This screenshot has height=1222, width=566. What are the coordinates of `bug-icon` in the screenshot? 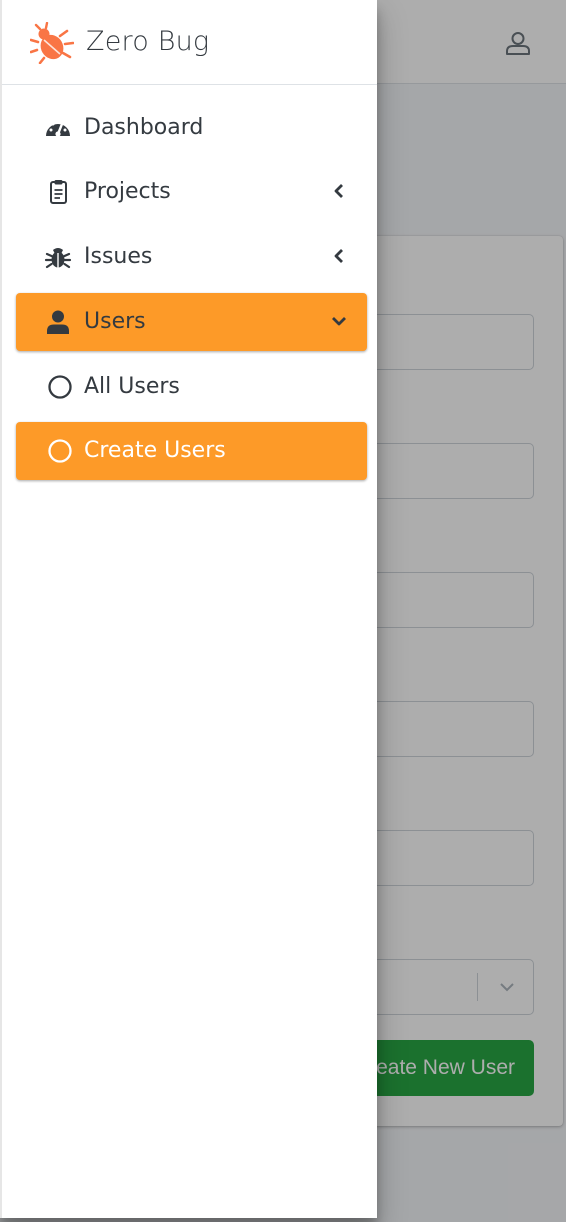 It's located at (58, 258).